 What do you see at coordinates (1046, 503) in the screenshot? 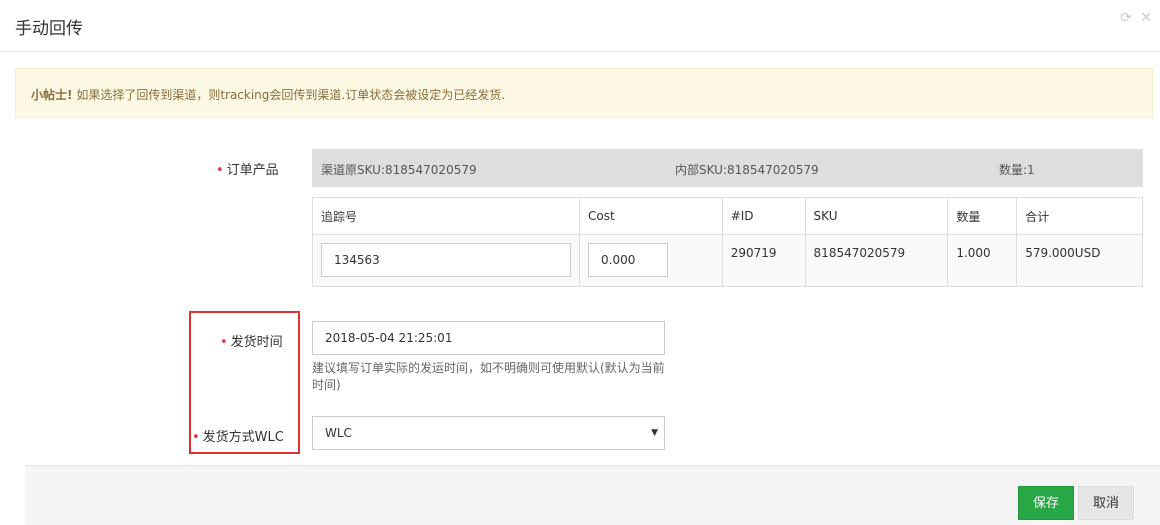
I see `save-button: 保存` at bounding box center [1046, 503].